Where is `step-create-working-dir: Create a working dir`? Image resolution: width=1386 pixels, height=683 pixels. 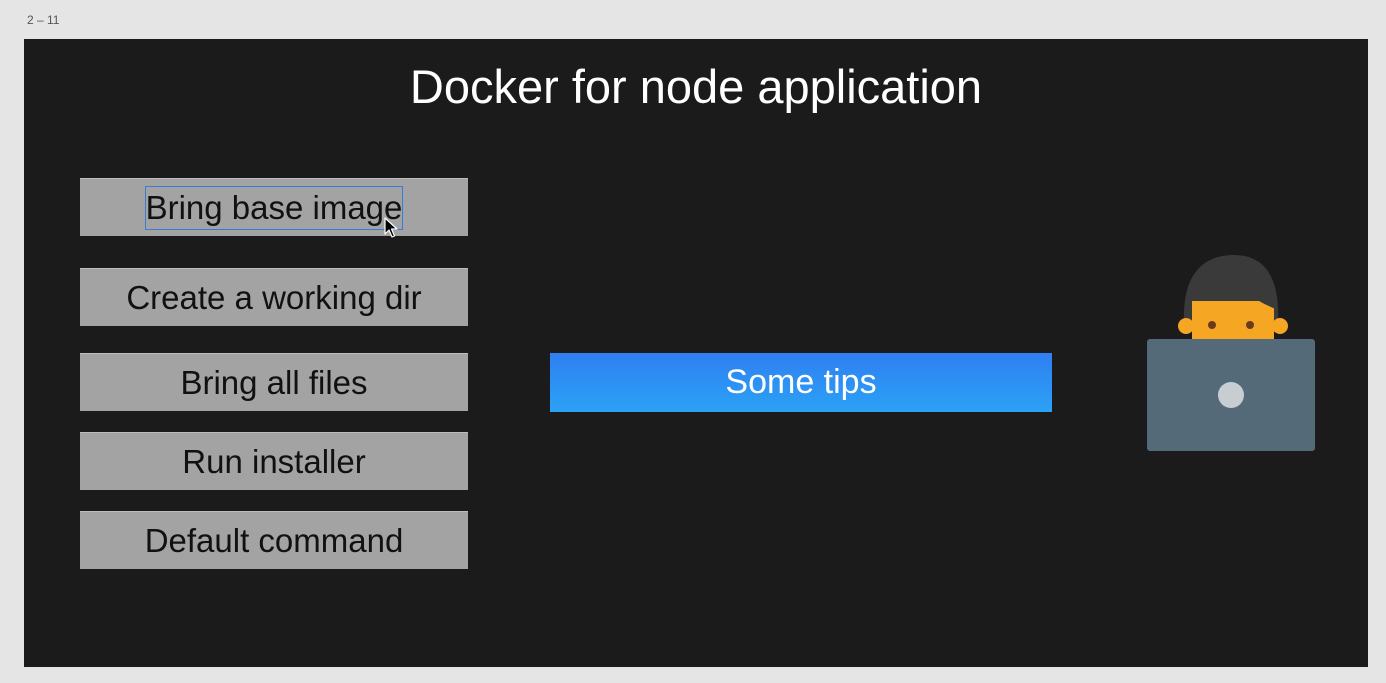 step-create-working-dir: Create a working dir is located at coordinates (274, 297).